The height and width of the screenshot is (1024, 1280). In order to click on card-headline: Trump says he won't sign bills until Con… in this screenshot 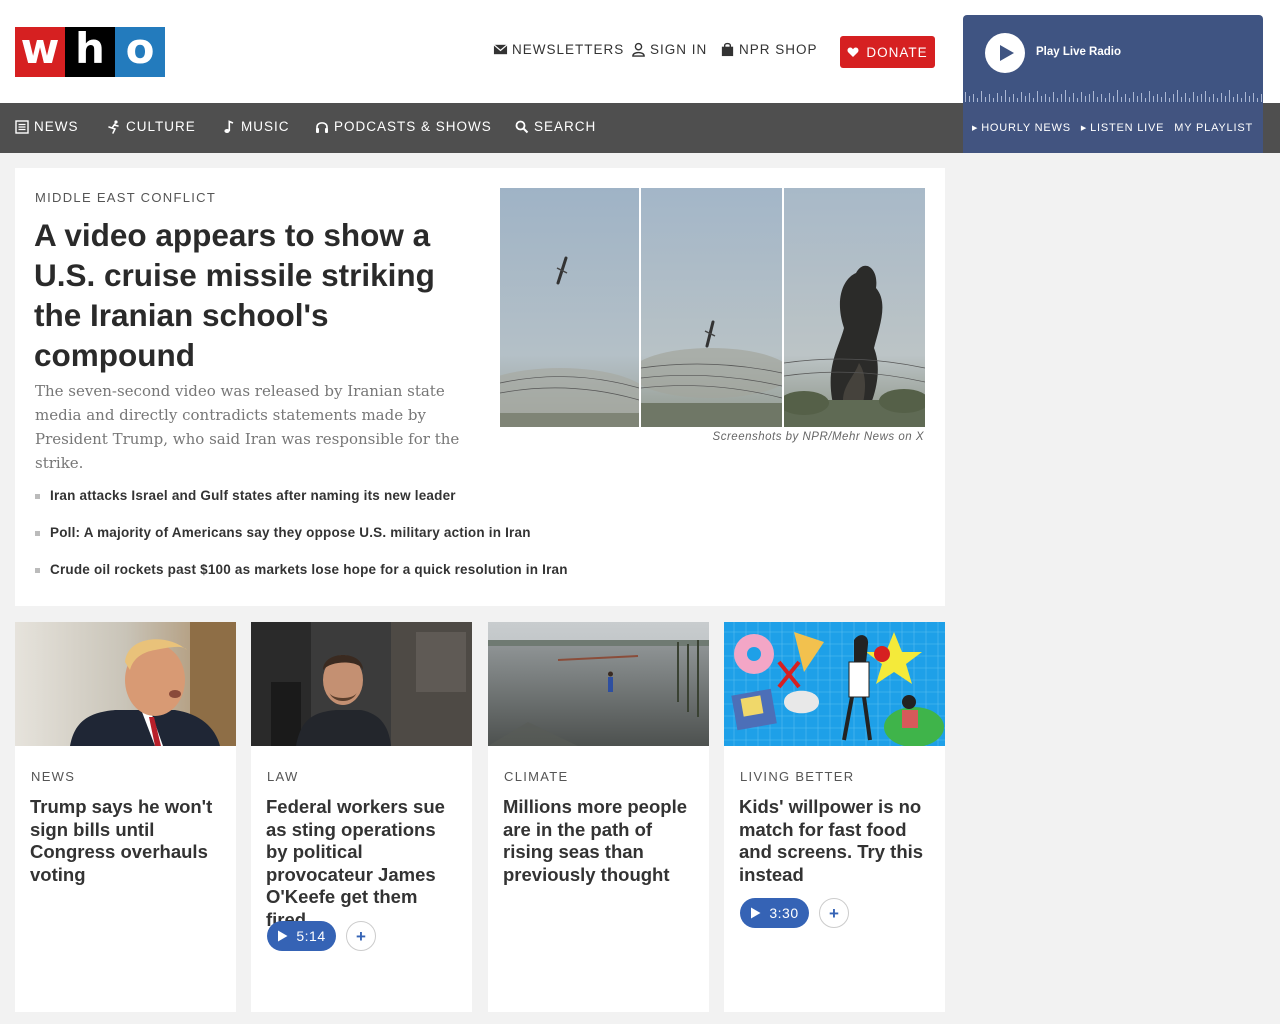, I will do `click(127, 841)`.